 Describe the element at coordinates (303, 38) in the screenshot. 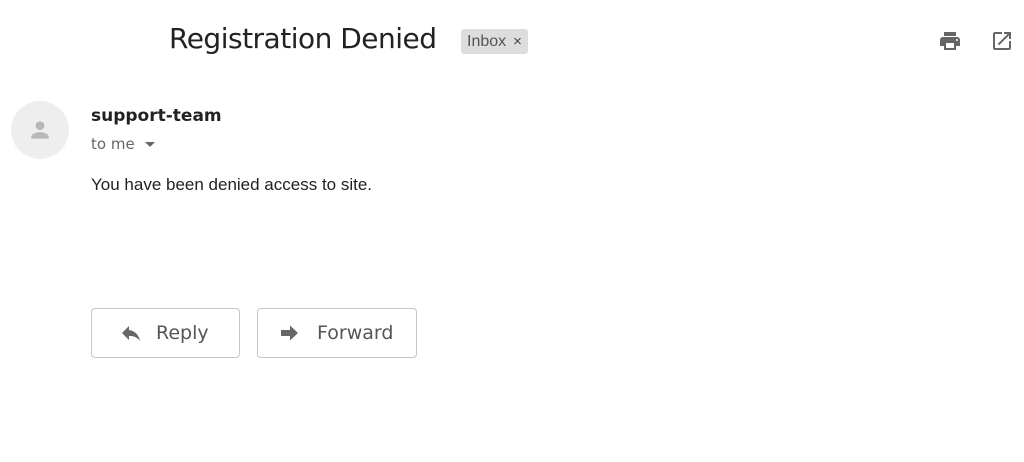

I see `email-subject: Registration Denied` at that location.